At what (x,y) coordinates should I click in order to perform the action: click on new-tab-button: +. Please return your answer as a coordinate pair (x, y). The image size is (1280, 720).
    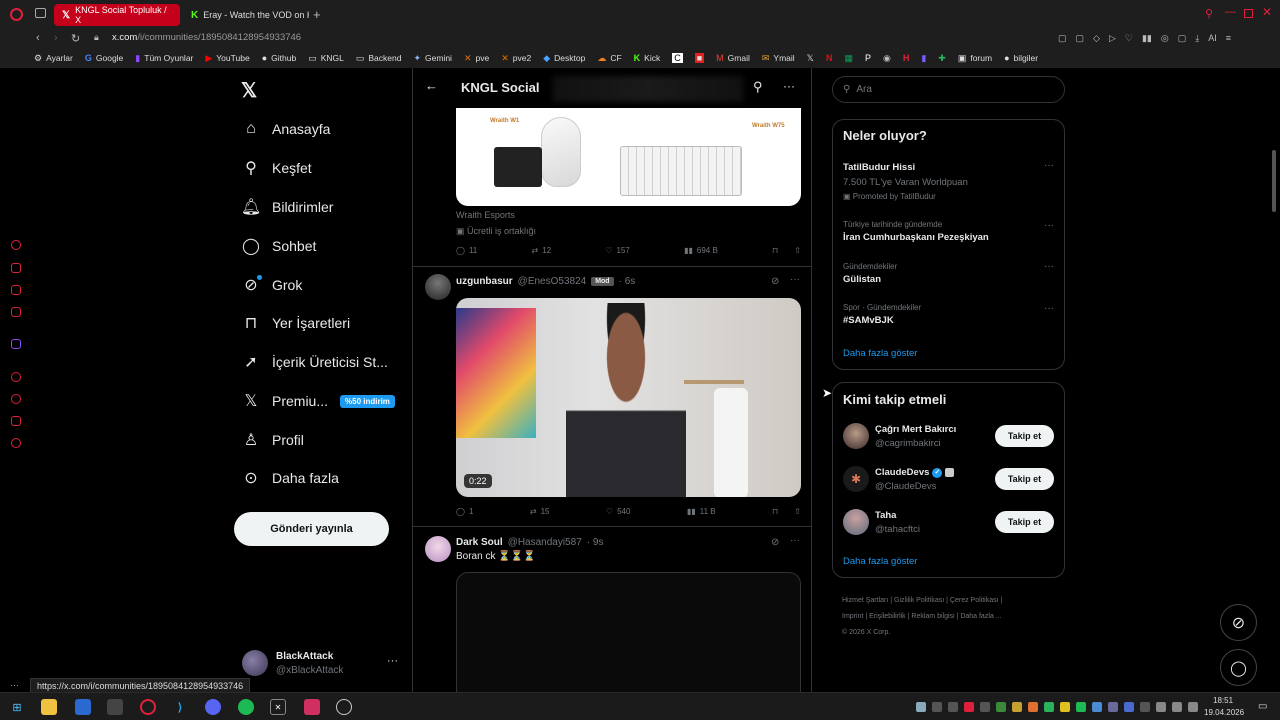
    Looking at the image, I should click on (317, 14).